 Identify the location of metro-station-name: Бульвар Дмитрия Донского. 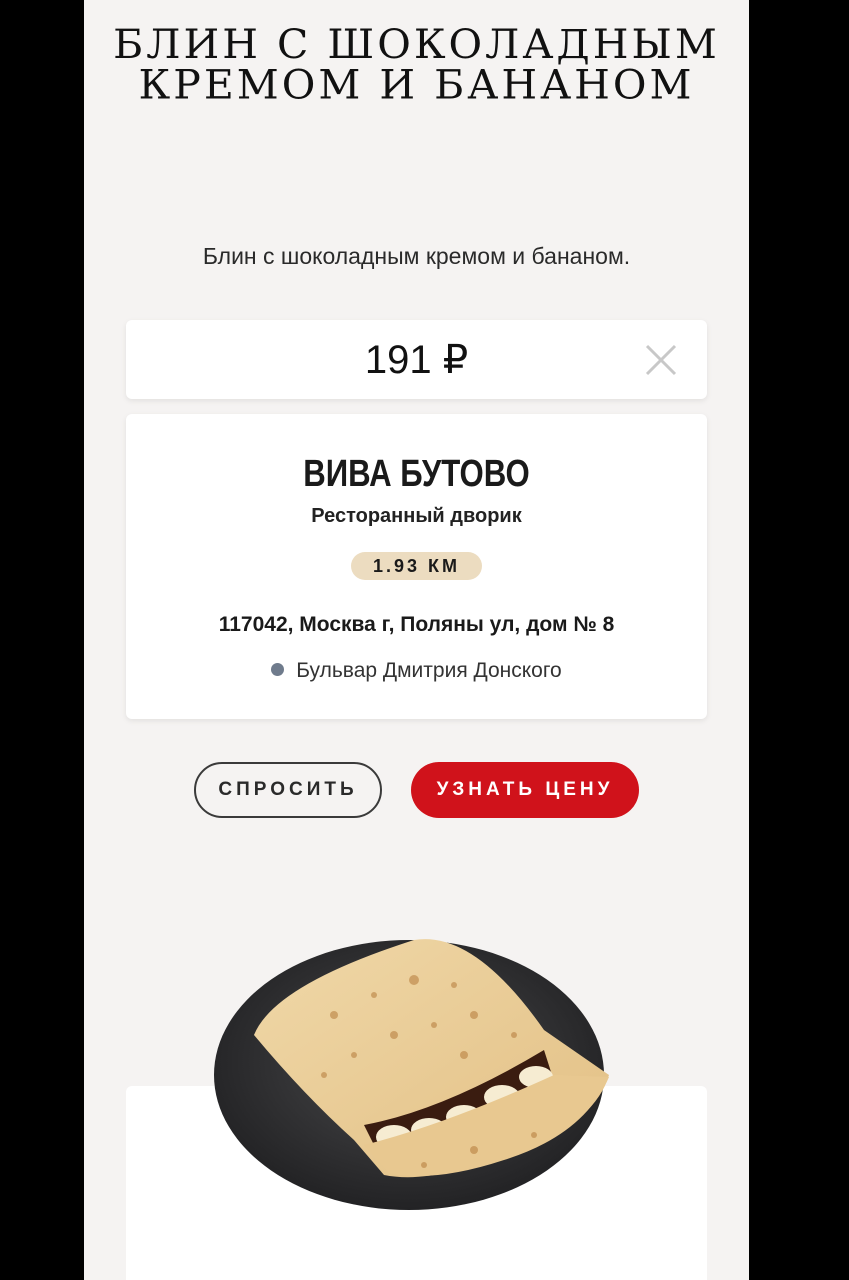
(429, 670).